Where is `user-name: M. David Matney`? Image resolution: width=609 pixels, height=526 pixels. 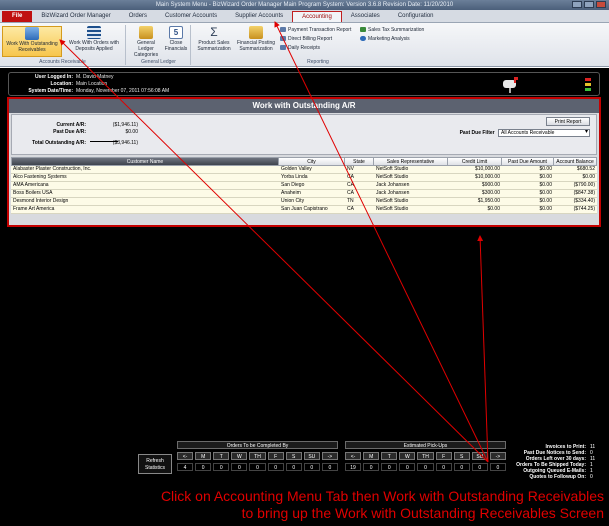
user-name: M. David Matney is located at coordinates (95, 77).